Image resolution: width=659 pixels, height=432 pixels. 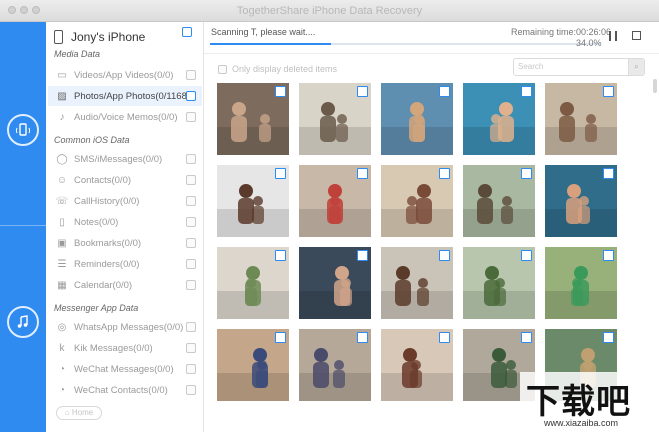 What do you see at coordinates (125, 390) in the screenshot?
I see `sidebar-item-wechat-contacts: ◔ WeChat Contacts(0/0)` at bounding box center [125, 390].